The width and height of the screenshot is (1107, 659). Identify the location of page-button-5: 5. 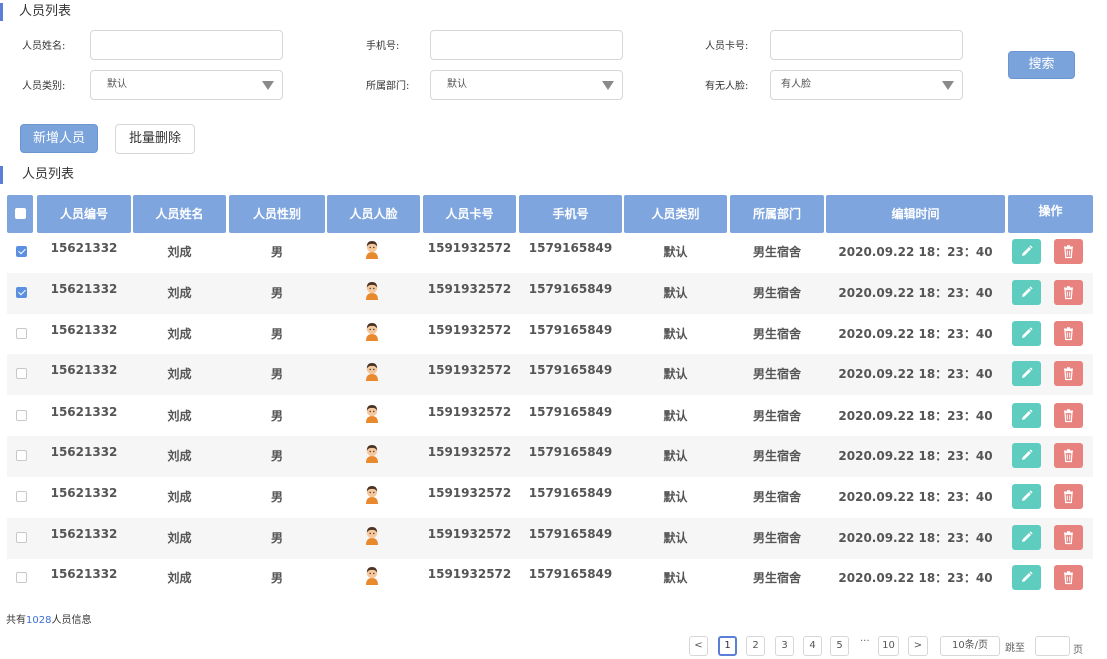
(839, 646).